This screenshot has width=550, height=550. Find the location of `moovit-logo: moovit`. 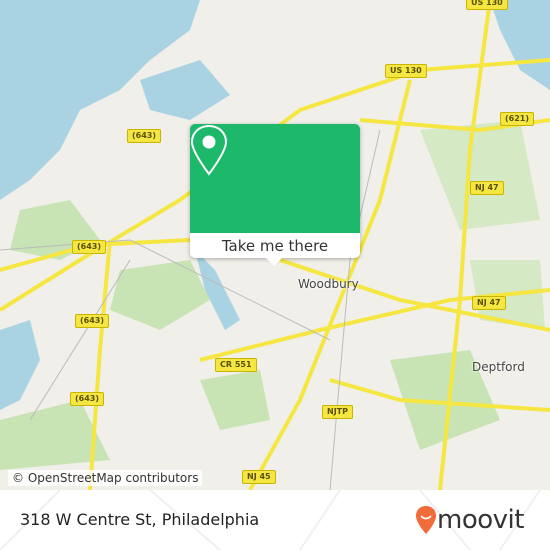

moovit-logo: moovit is located at coordinates (469, 520).